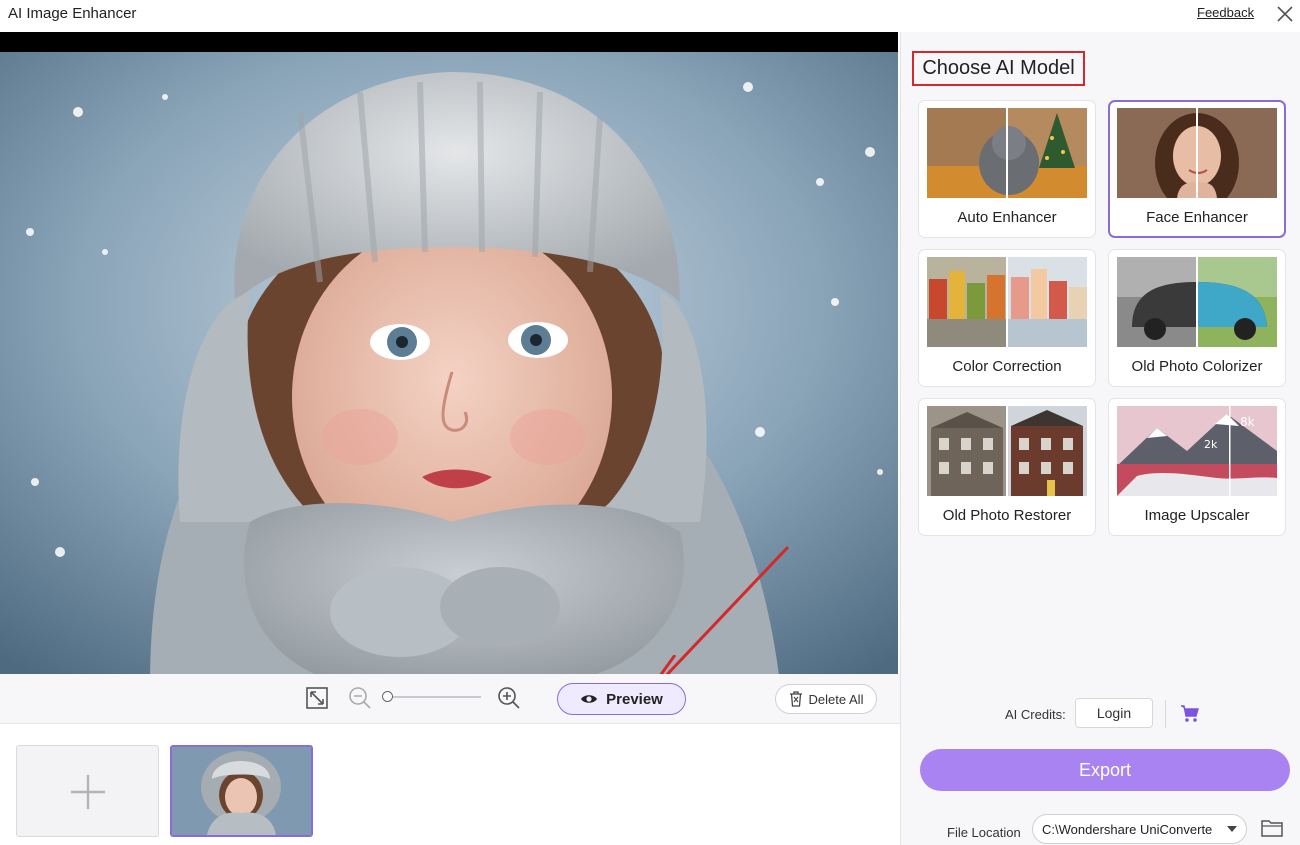  What do you see at coordinates (1190, 714) in the screenshot?
I see `cart-icon` at bounding box center [1190, 714].